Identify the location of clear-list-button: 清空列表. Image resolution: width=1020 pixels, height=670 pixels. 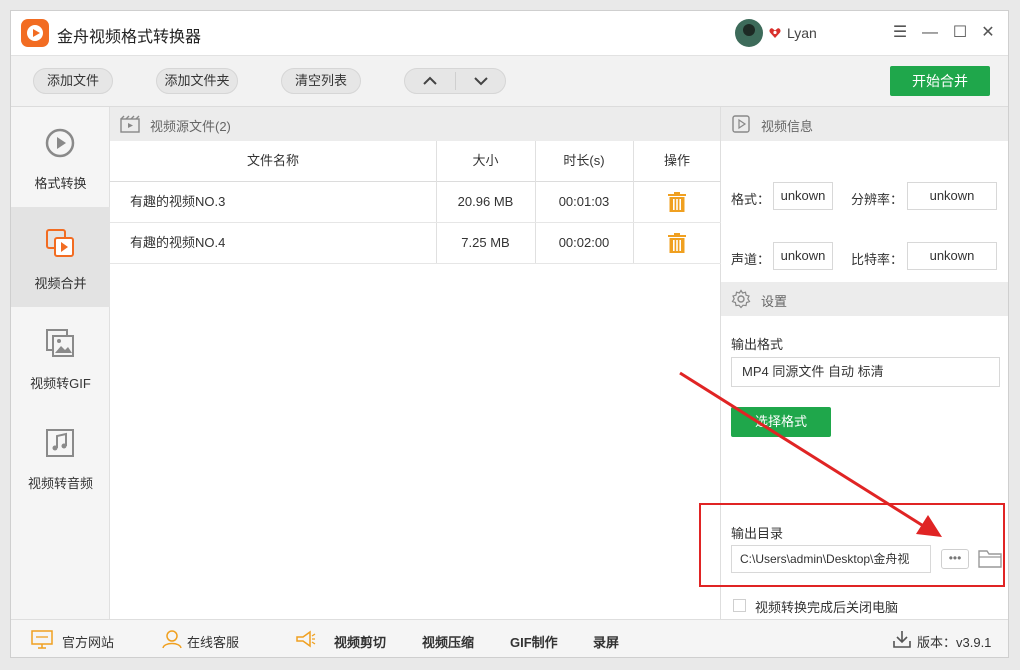
(321, 81).